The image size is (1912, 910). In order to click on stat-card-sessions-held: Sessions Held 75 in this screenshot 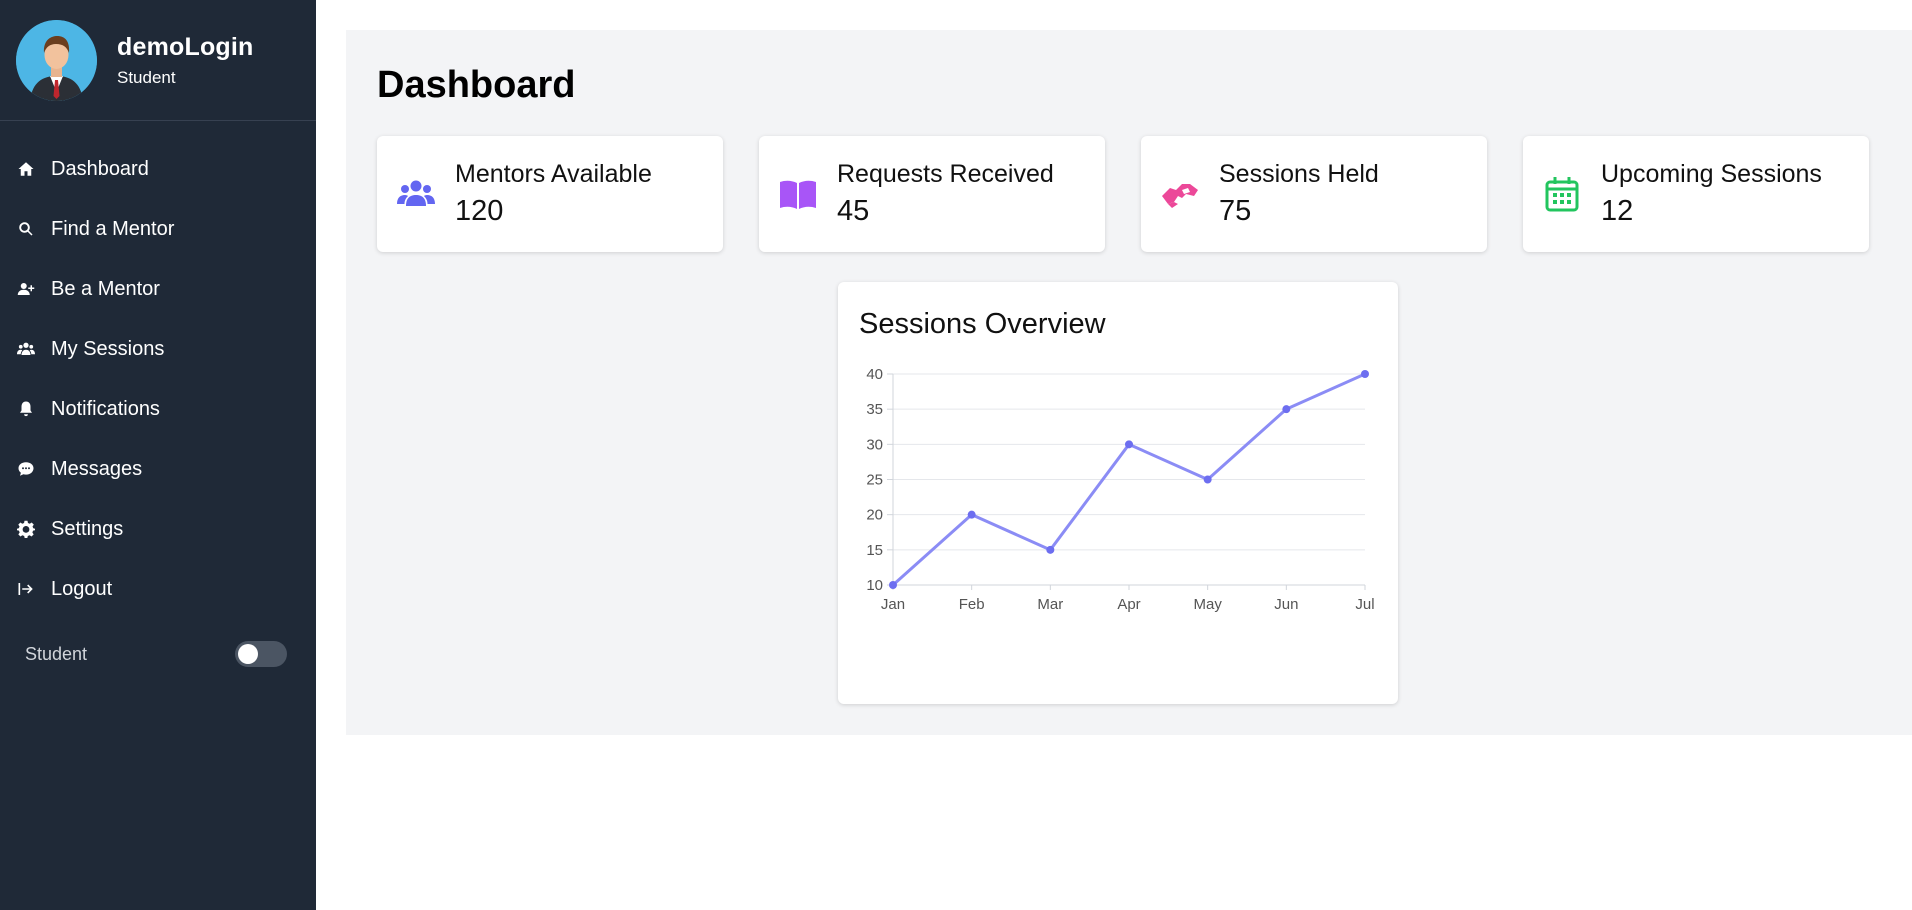, I will do `click(1314, 194)`.